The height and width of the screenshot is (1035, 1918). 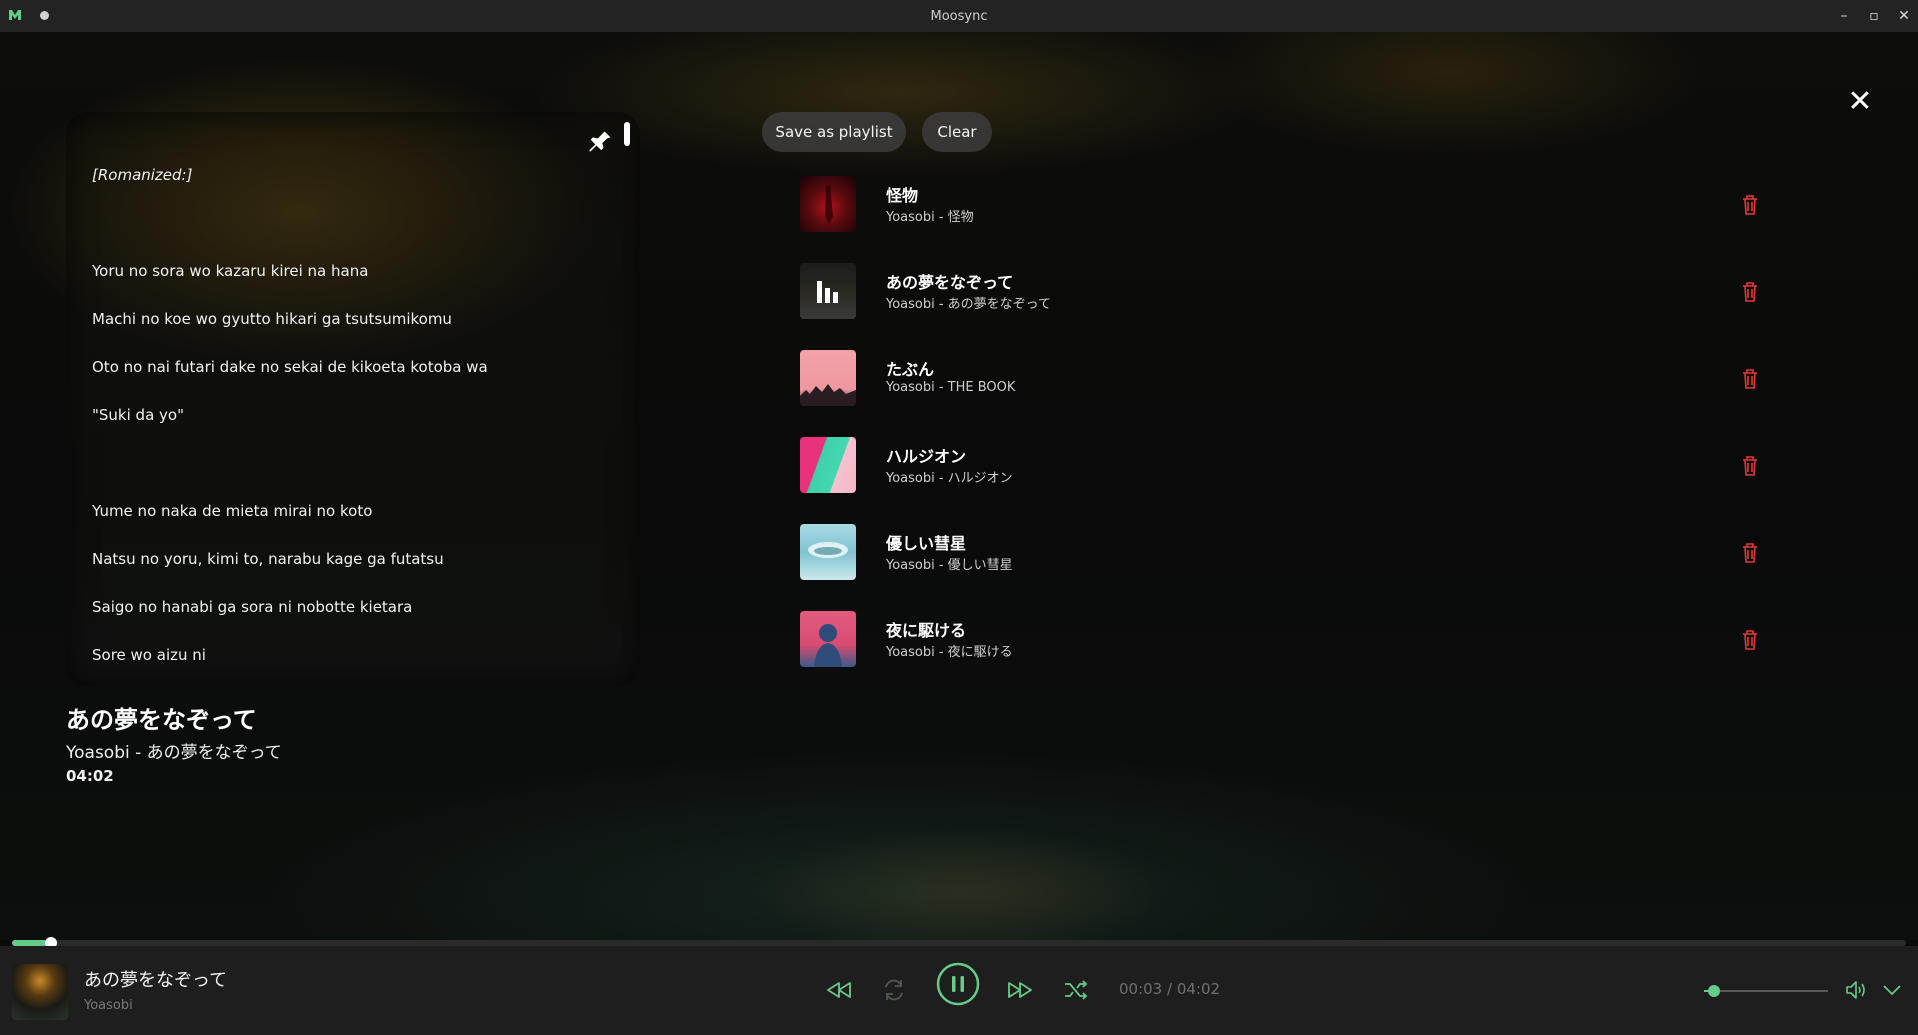 I want to click on chevron-down-icon, so click(x=1892, y=990).